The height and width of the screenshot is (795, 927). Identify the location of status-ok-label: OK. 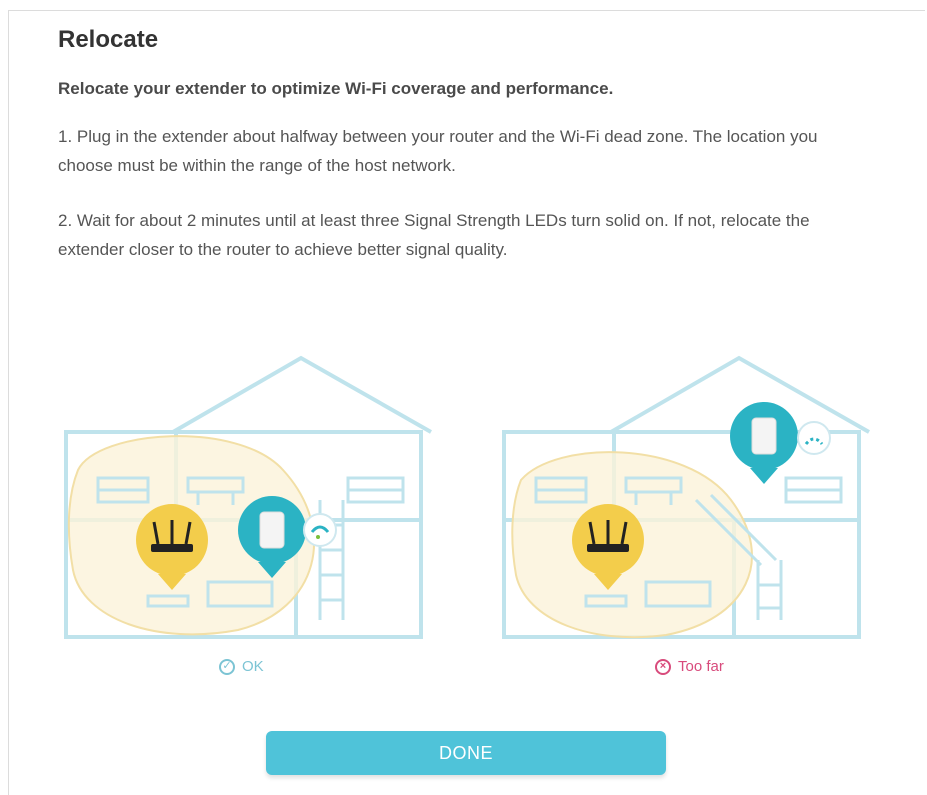
(253, 666).